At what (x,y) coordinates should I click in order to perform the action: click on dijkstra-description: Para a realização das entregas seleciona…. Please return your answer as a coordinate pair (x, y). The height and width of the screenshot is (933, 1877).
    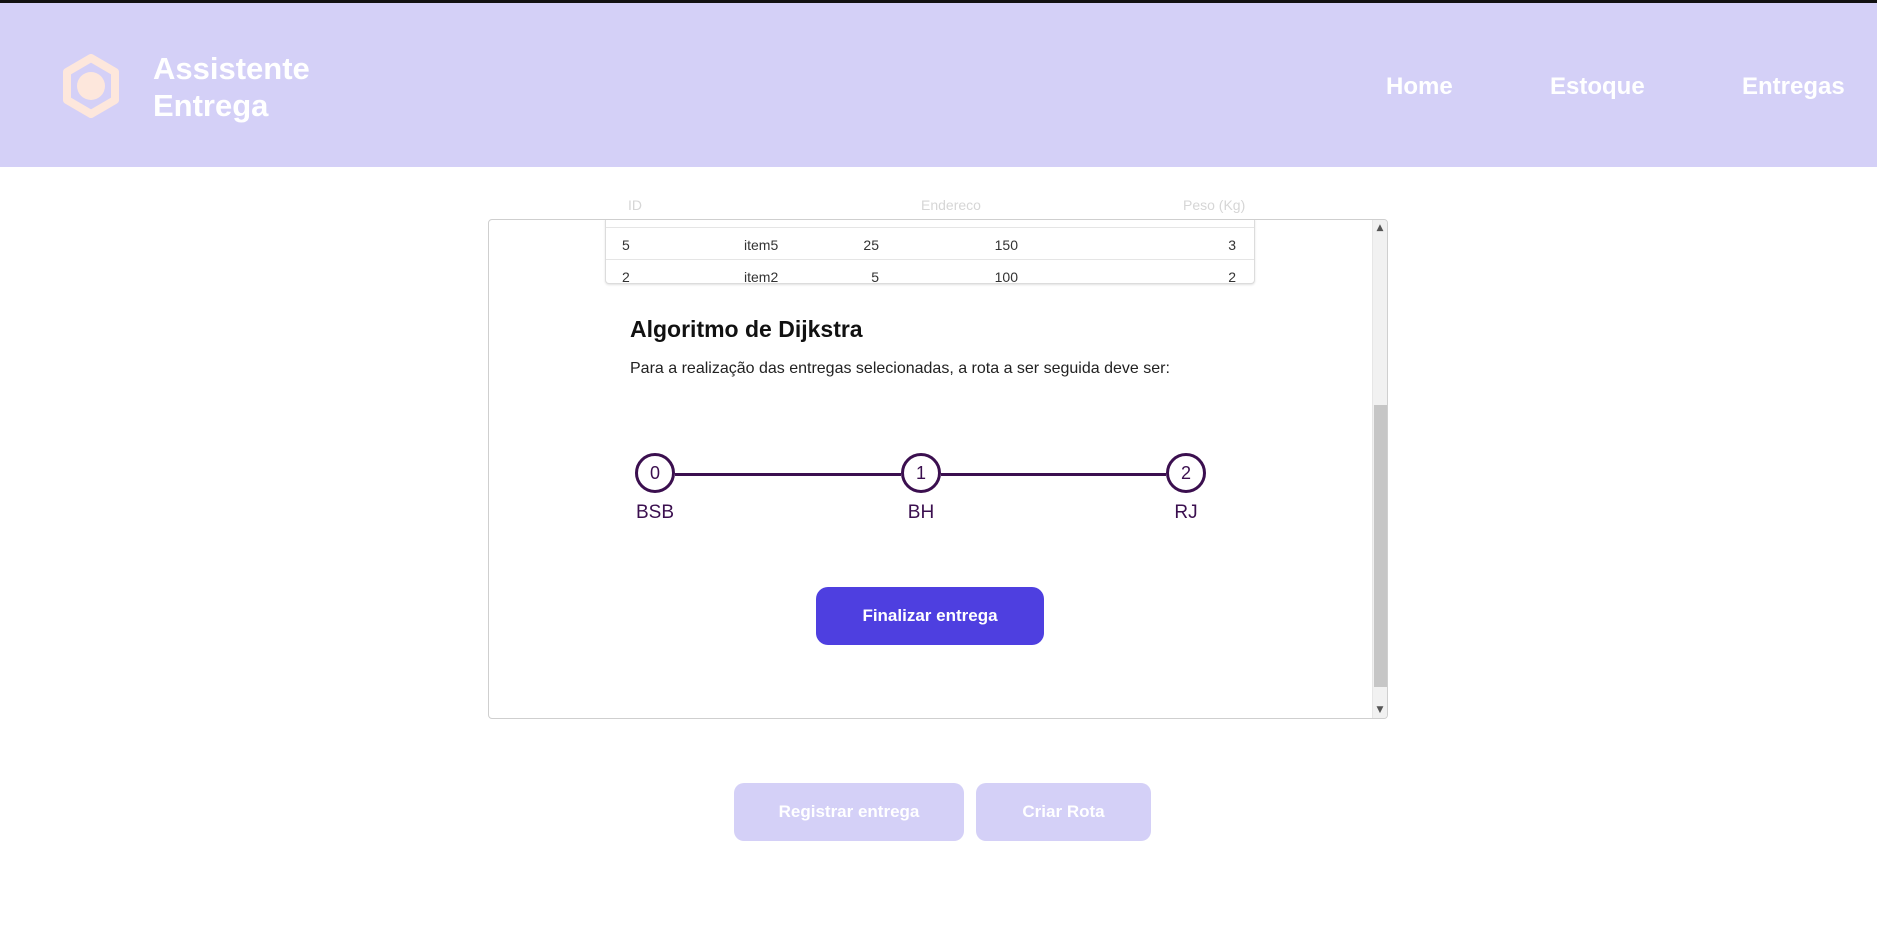
    Looking at the image, I should click on (900, 368).